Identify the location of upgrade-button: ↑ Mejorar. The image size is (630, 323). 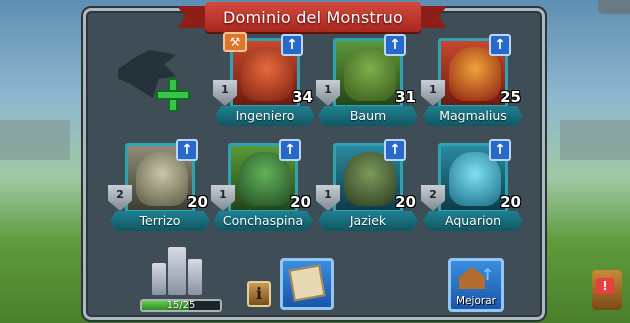
(476, 285).